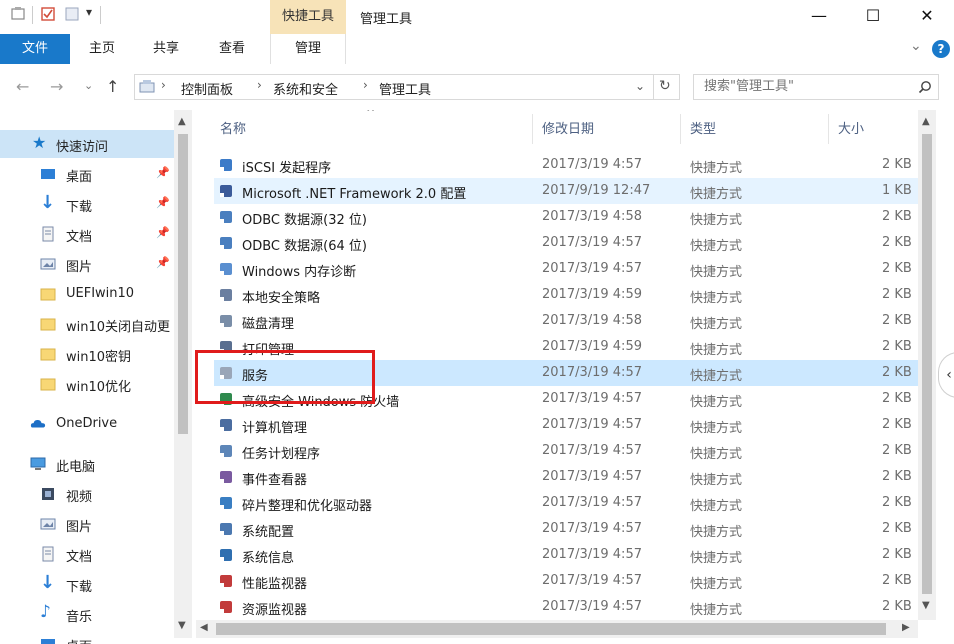  What do you see at coordinates (48, 494) in the screenshot?
I see `video-icon` at bounding box center [48, 494].